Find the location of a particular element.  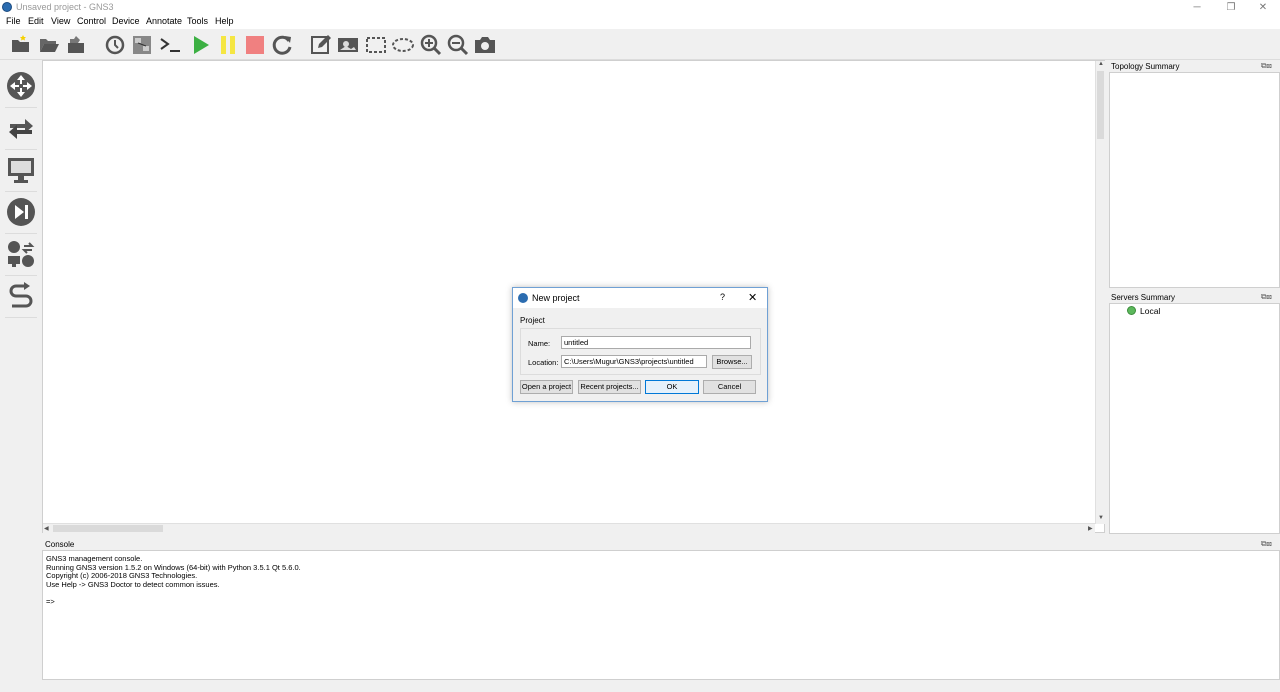

main-toolbar is located at coordinates (640, 44).